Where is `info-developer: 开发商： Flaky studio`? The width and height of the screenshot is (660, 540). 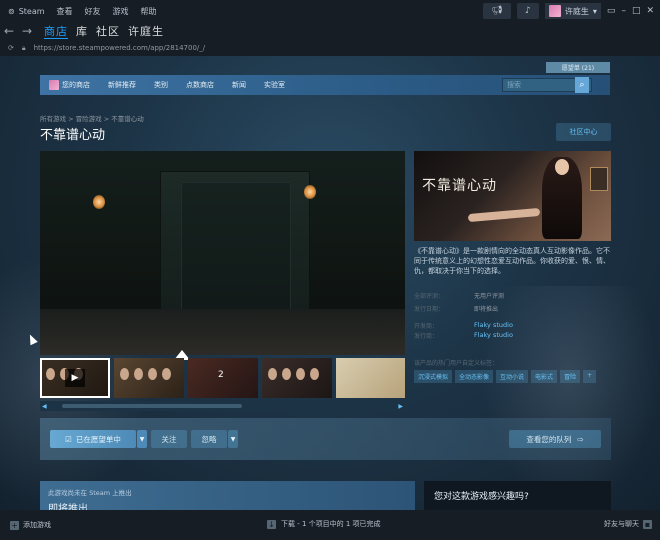 info-developer: 开发商： Flaky studio is located at coordinates (512, 325).